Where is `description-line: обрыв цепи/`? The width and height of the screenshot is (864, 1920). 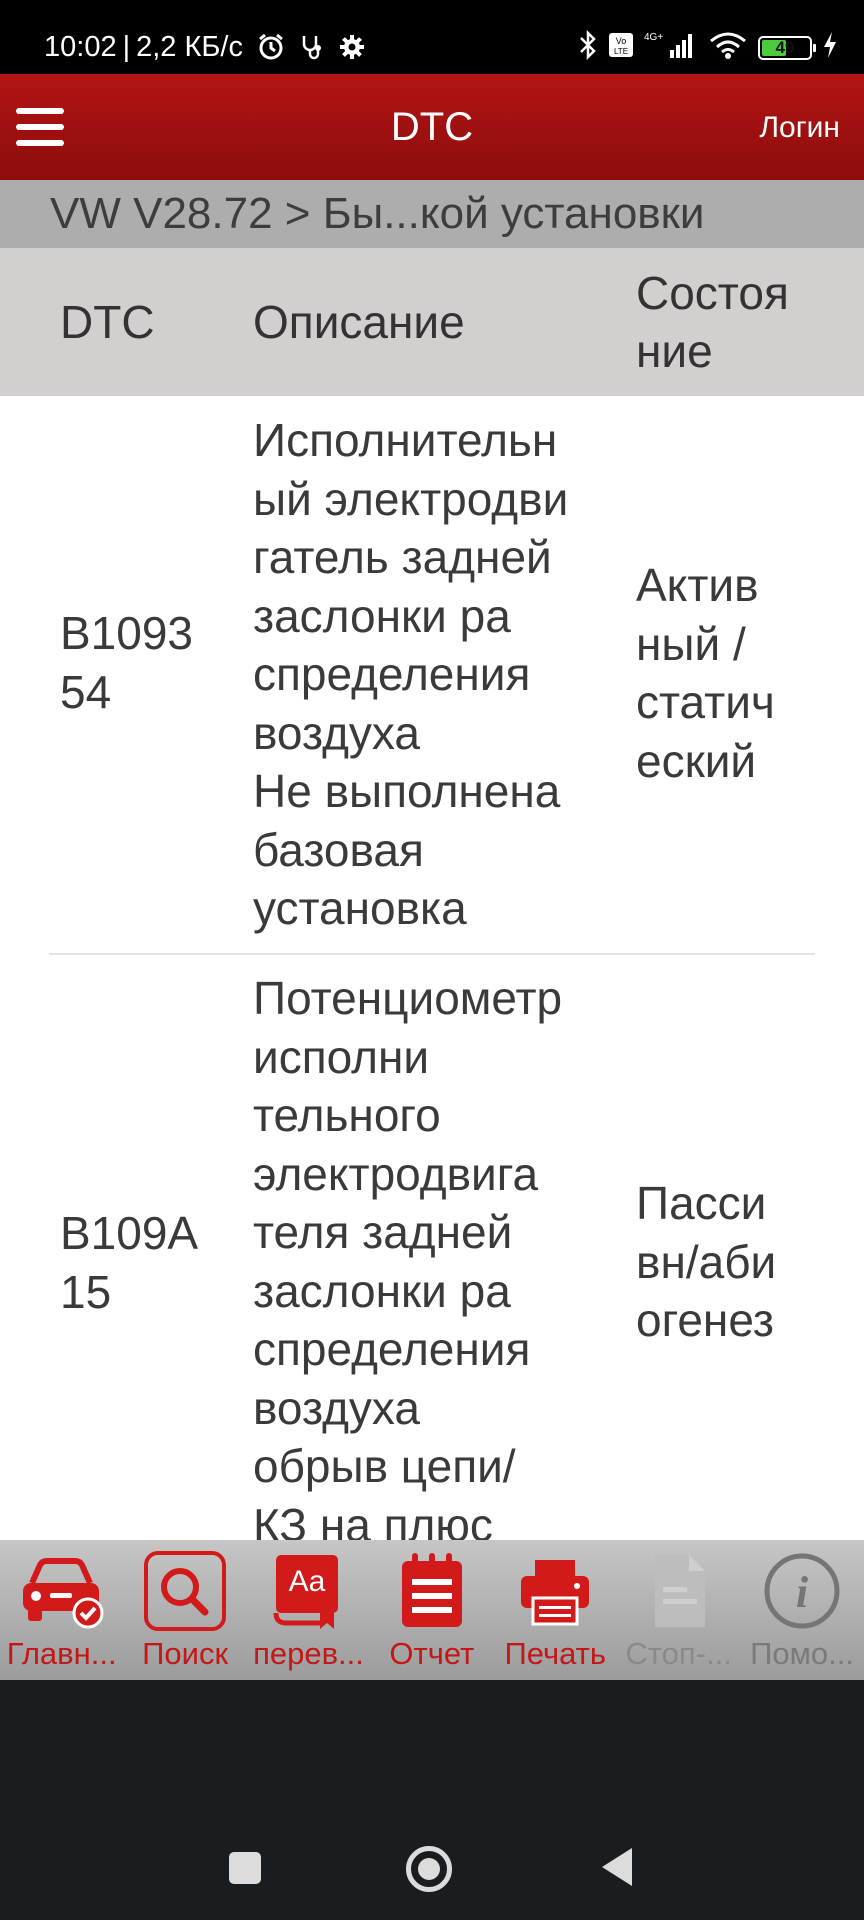 description-line: обрыв цепи/ is located at coordinates (384, 1466).